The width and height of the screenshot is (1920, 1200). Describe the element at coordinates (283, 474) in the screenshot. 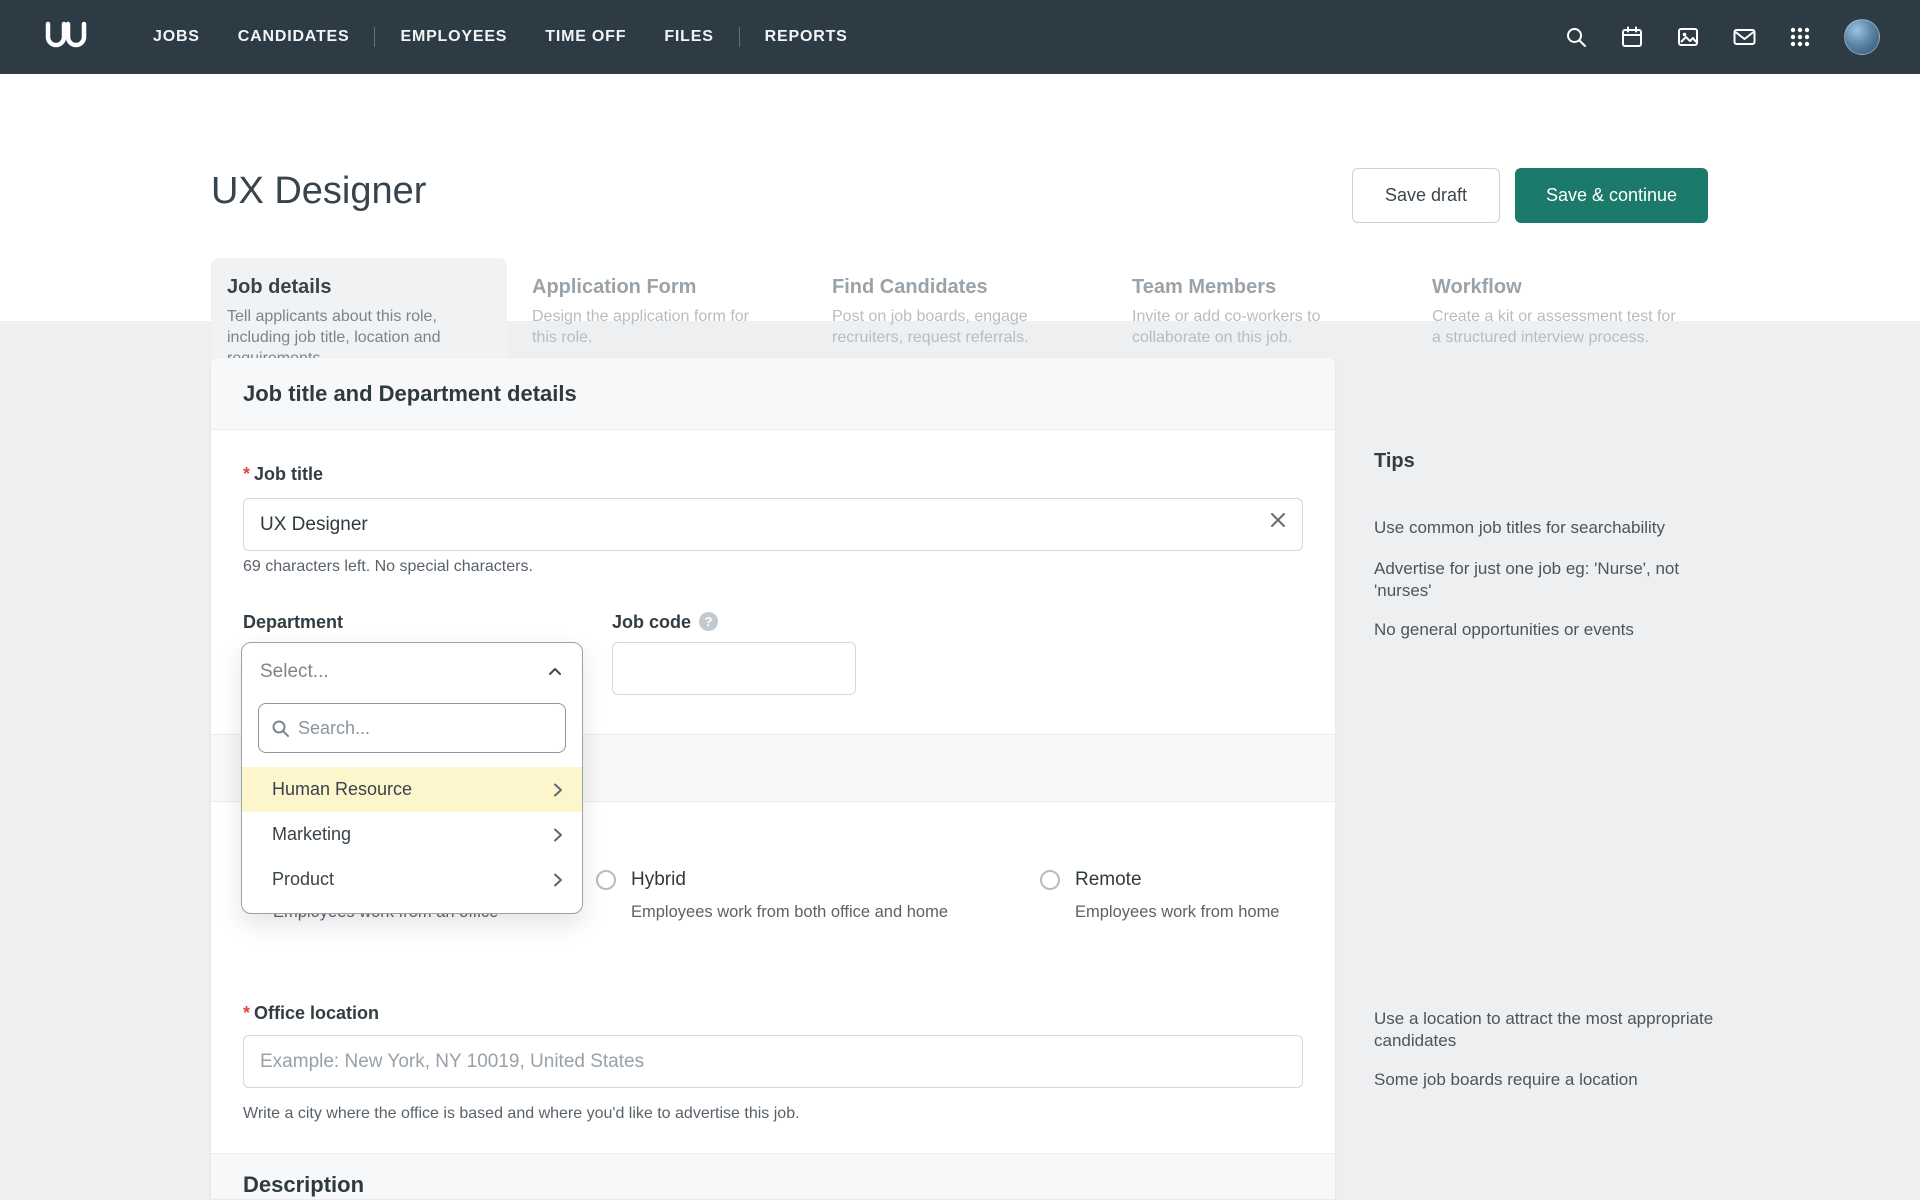

I see `job-title-label: * Job title` at that location.